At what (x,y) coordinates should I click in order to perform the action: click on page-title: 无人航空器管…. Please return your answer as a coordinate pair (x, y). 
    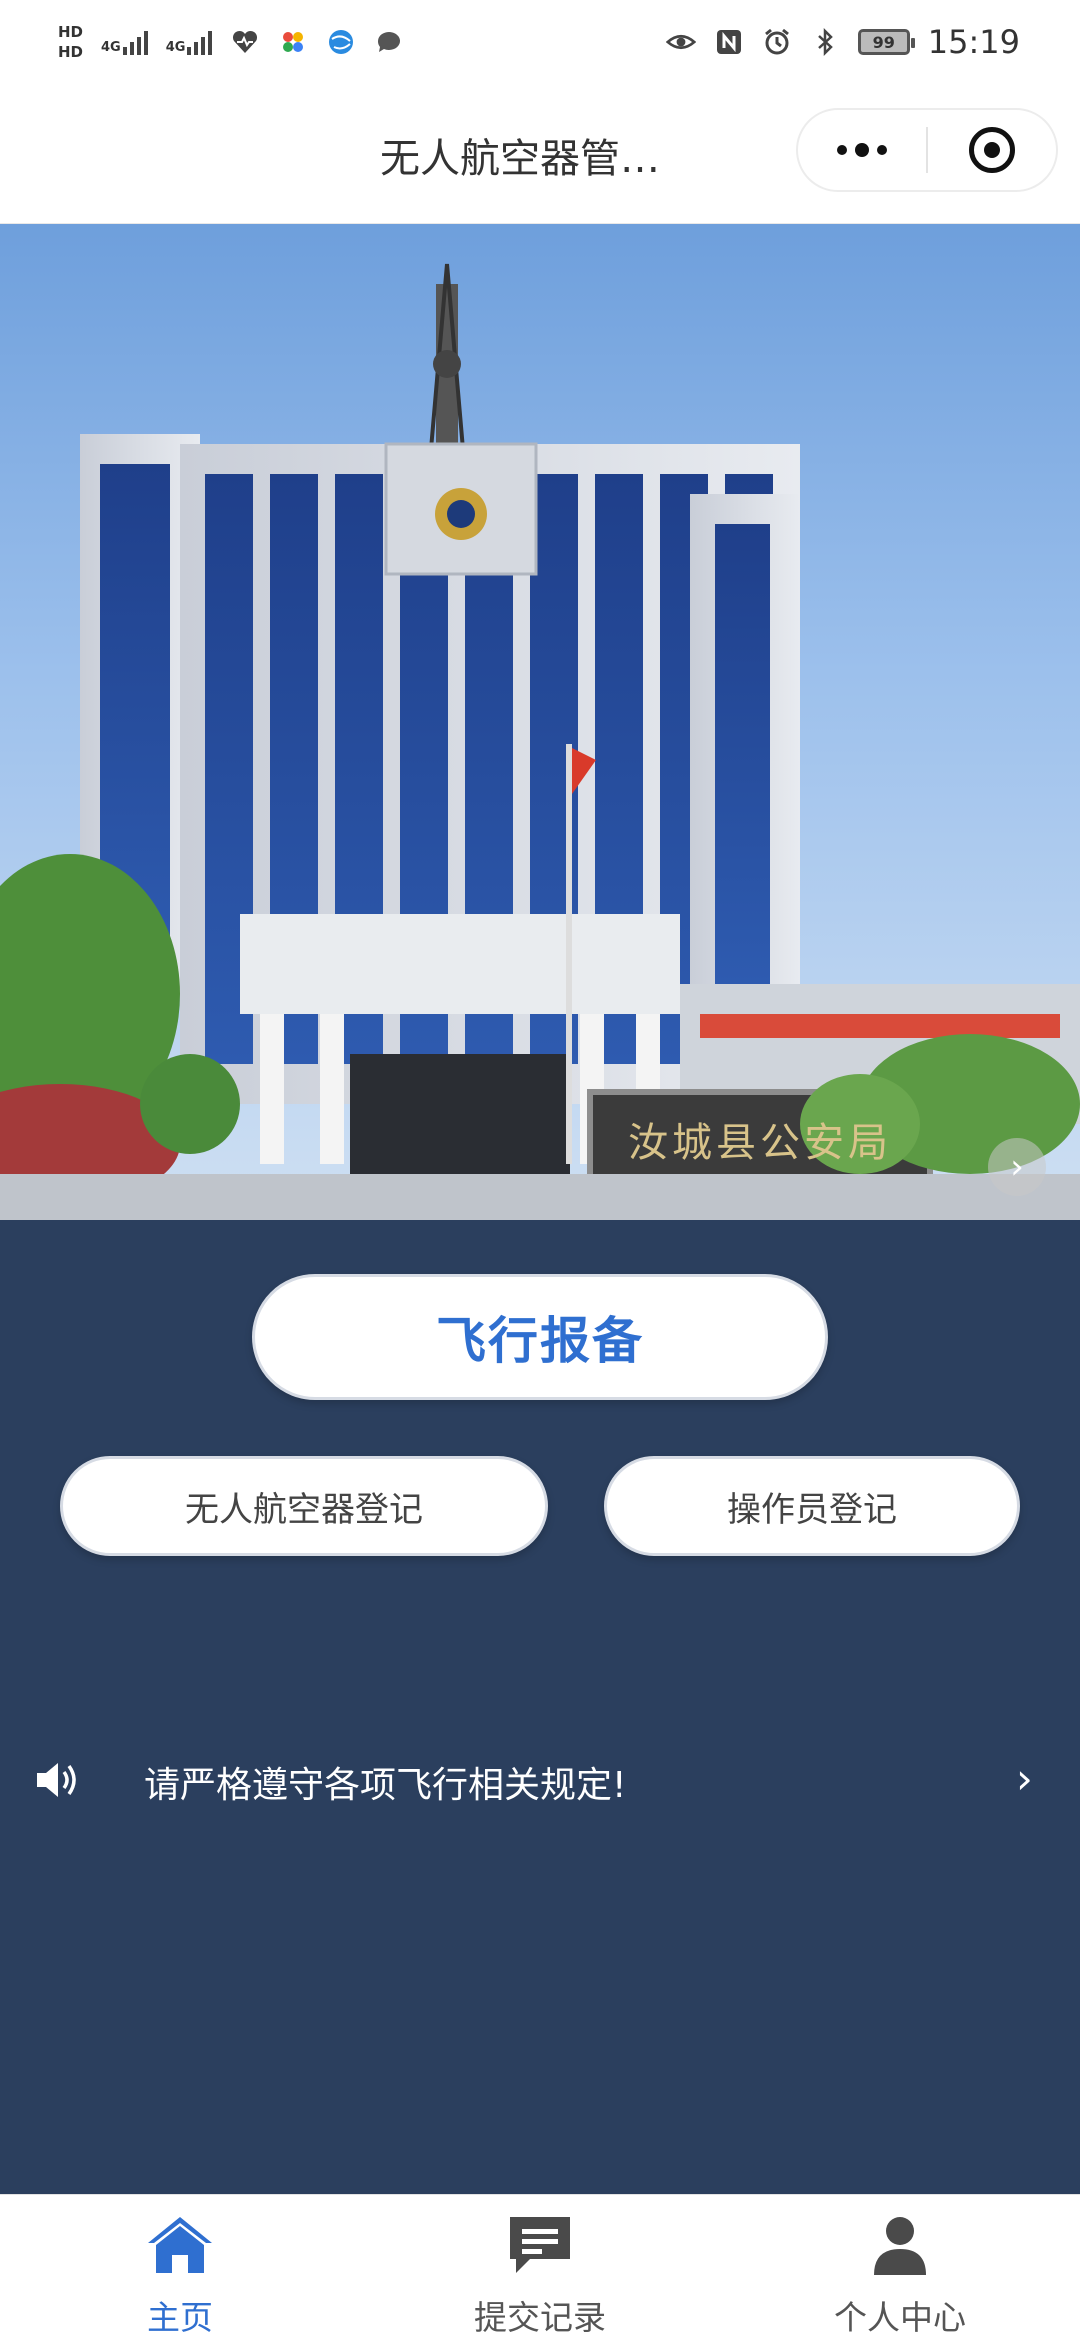
    Looking at the image, I should click on (520, 159).